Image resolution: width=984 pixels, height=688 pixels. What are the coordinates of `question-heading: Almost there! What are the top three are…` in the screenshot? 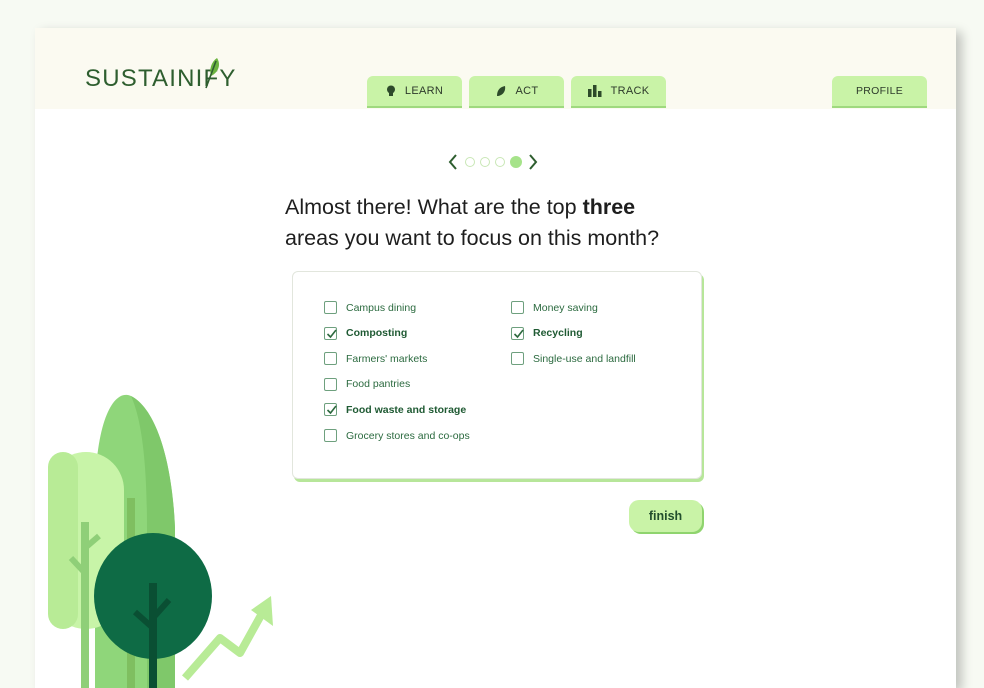 It's located at (515, 223).